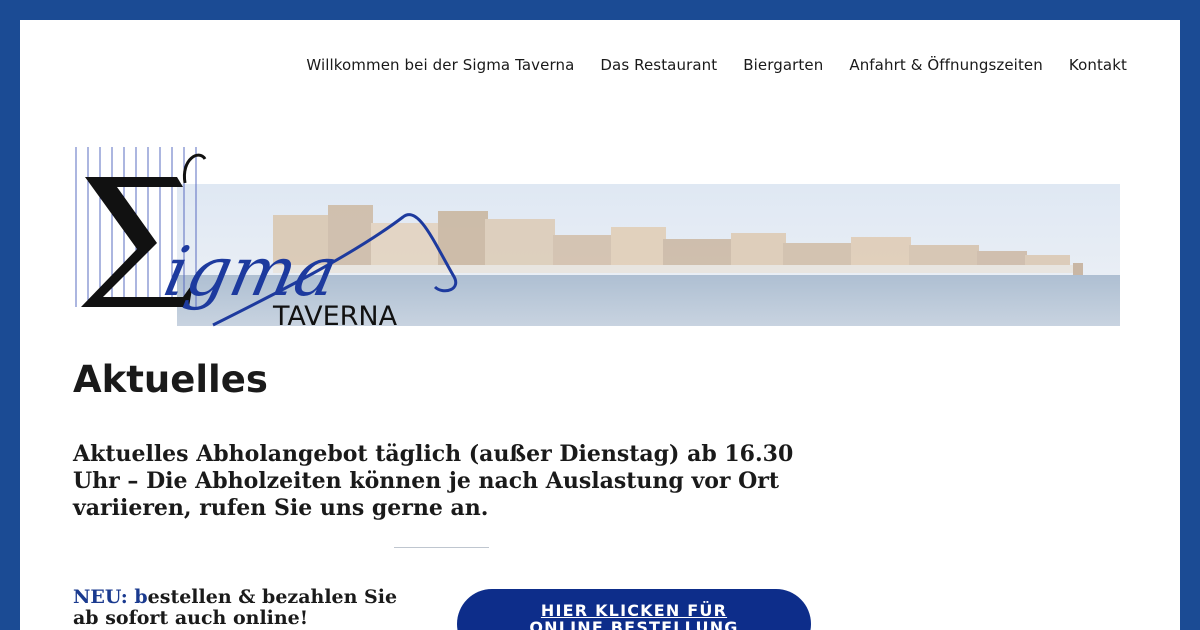  I want to click on order-button-line1: HIER KLICKEN FÜR, so click(634, 610).